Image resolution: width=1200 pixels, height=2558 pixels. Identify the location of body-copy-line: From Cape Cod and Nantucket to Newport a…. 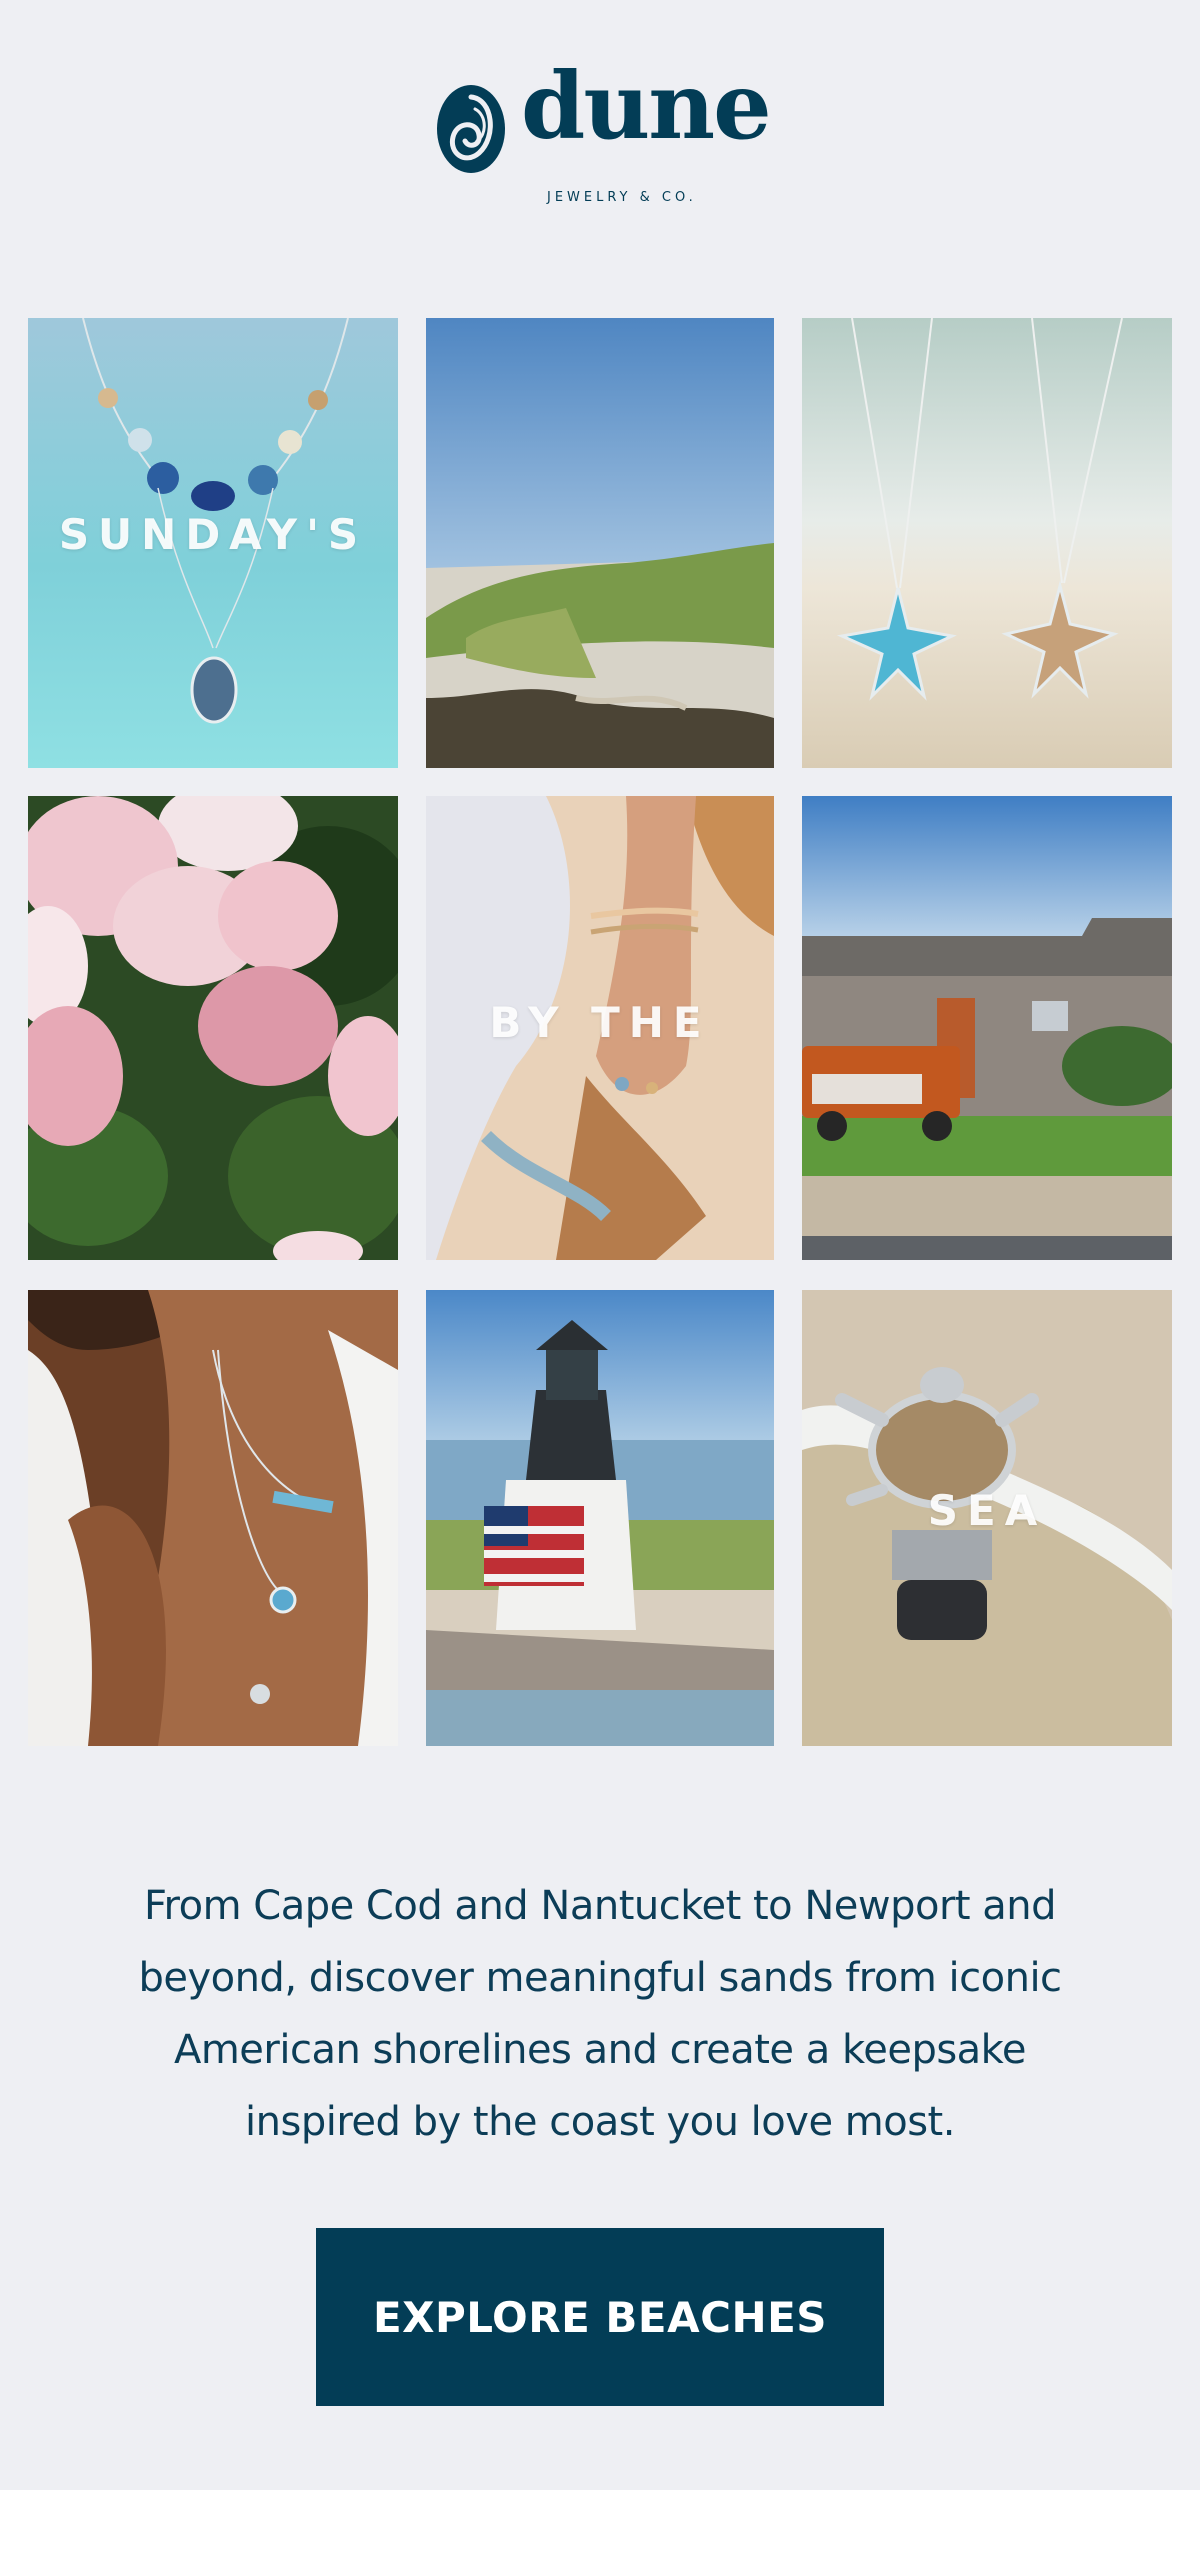
(600, 1906).